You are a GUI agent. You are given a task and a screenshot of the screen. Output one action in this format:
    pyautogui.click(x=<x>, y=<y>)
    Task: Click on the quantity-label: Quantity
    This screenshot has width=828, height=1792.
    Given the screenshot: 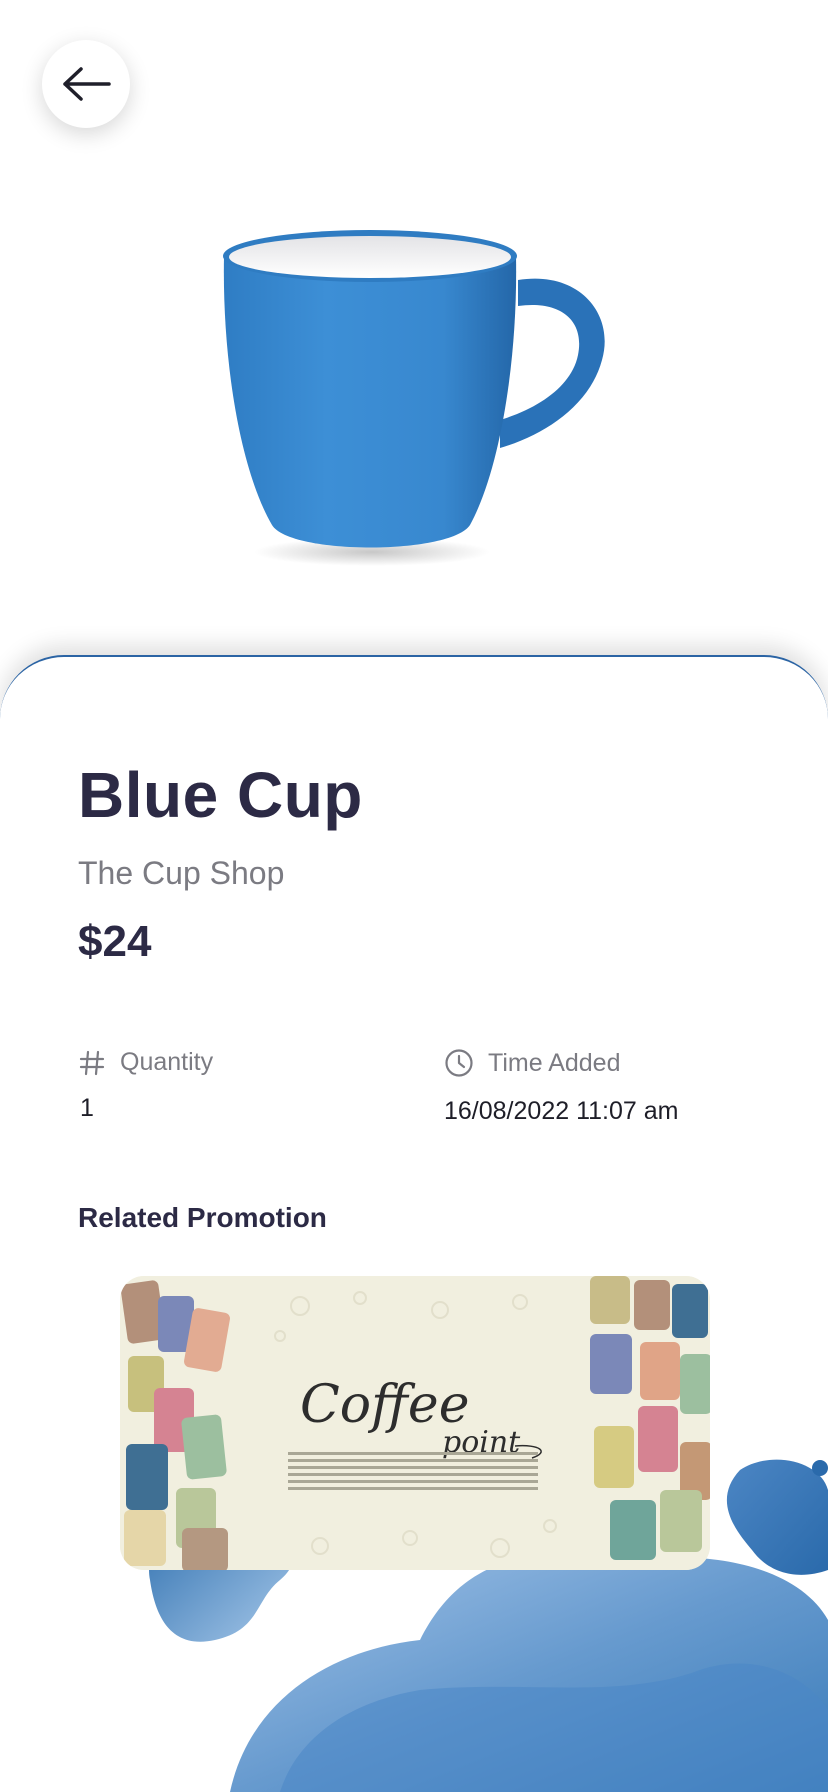 What is the action you would take?
    pyautogui.click(x=167, y=1062)
    